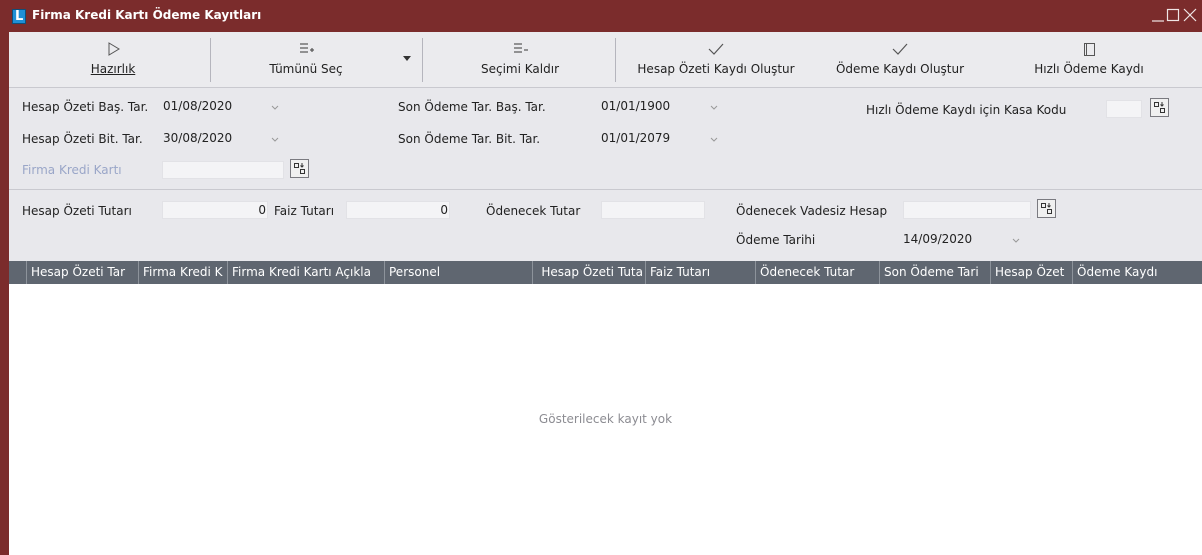 The width and height of the screenshot is (1202, 555). What do you see at coordinates (635, 138) in the screenshot?
I see `son-odeme-tar-bit-input: 01/01/2079` at bounding box center [635, 138].